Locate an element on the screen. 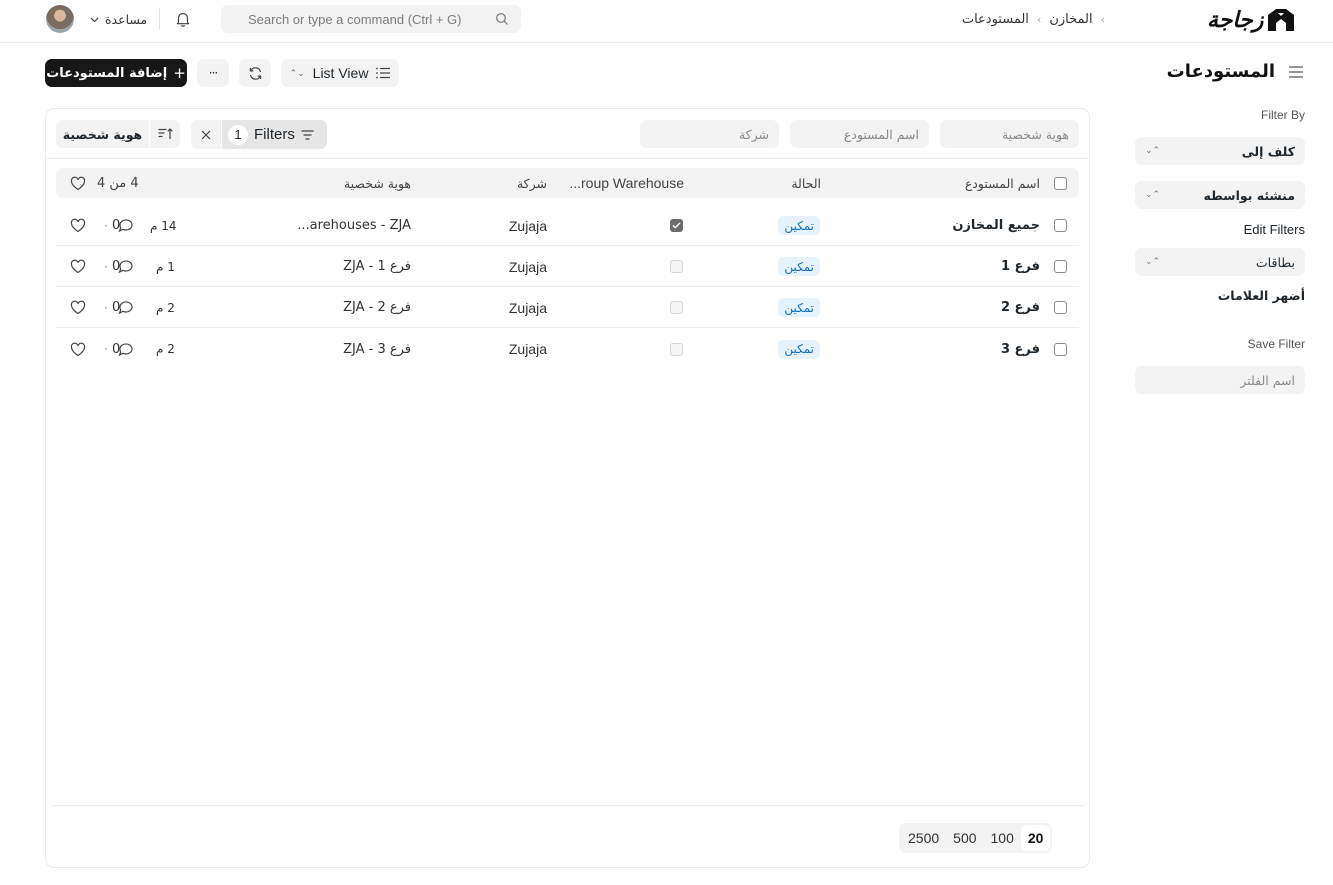 The image size is (1333, 885). select-all-checkbox is located at coordinates (1060, 183).